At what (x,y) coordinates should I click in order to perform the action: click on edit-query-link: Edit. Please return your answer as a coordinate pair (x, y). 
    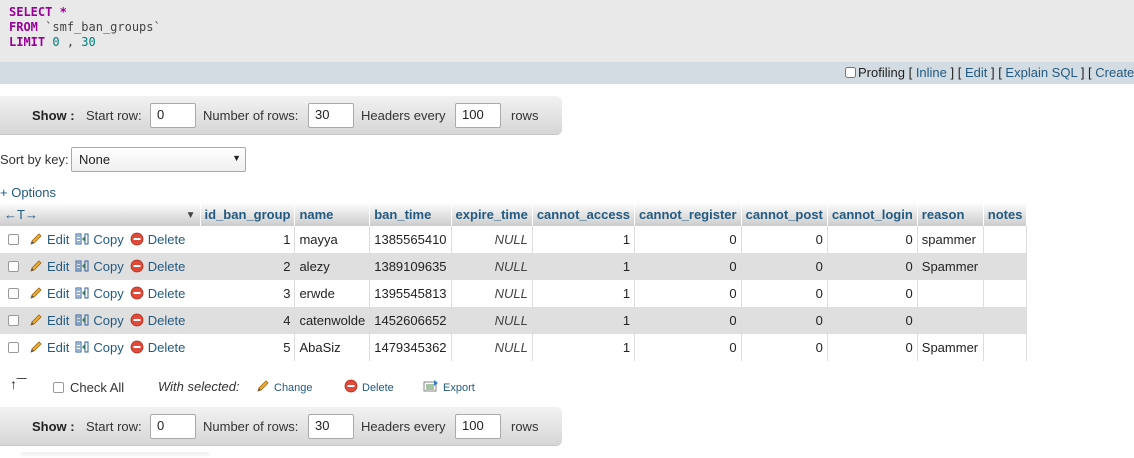
    Looking at the image, I should click on (976, 72).